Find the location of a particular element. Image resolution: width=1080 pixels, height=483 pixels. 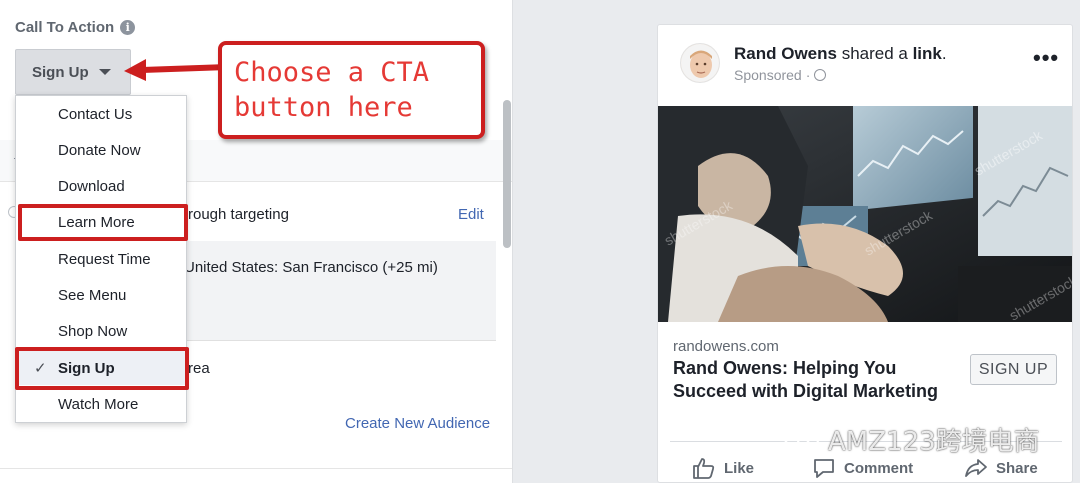

like-label: Like is located at coordinates (739, 468).